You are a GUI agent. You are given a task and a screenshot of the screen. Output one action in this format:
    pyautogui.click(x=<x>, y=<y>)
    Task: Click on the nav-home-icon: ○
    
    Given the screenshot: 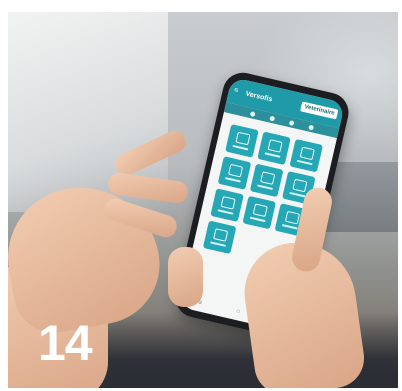 What is the action you would take?
    pyautogui.click(x=238, y=312)
    